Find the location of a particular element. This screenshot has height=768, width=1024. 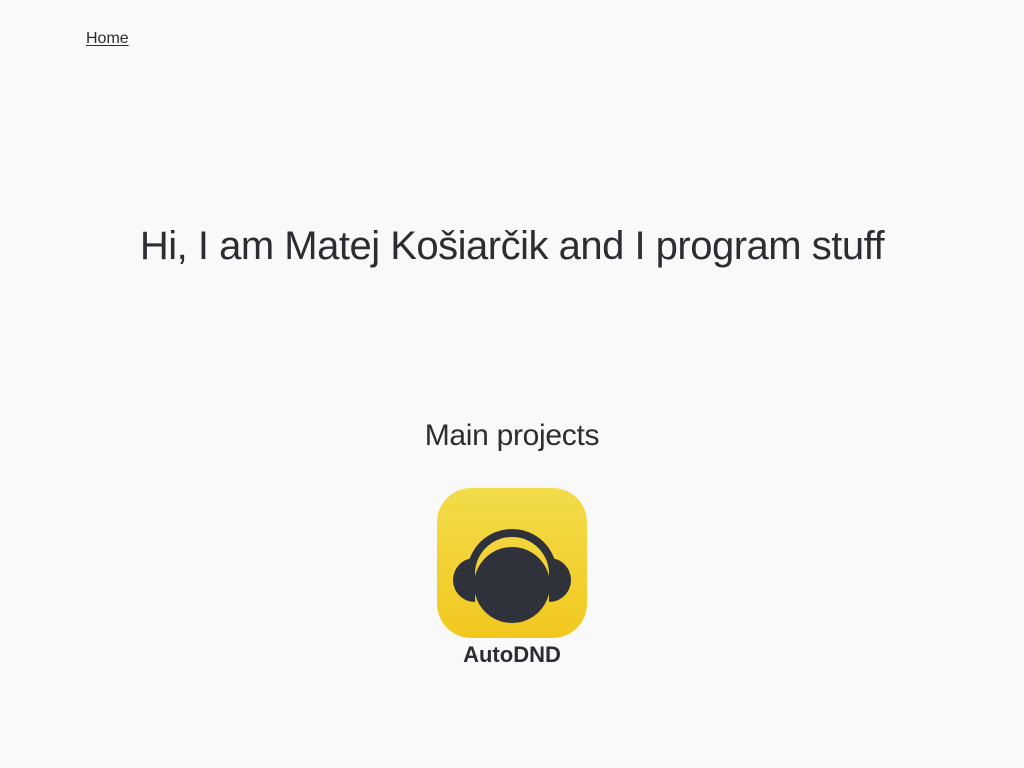

project-card-autodnd: AutoDND is located at coordinates (512, 578).